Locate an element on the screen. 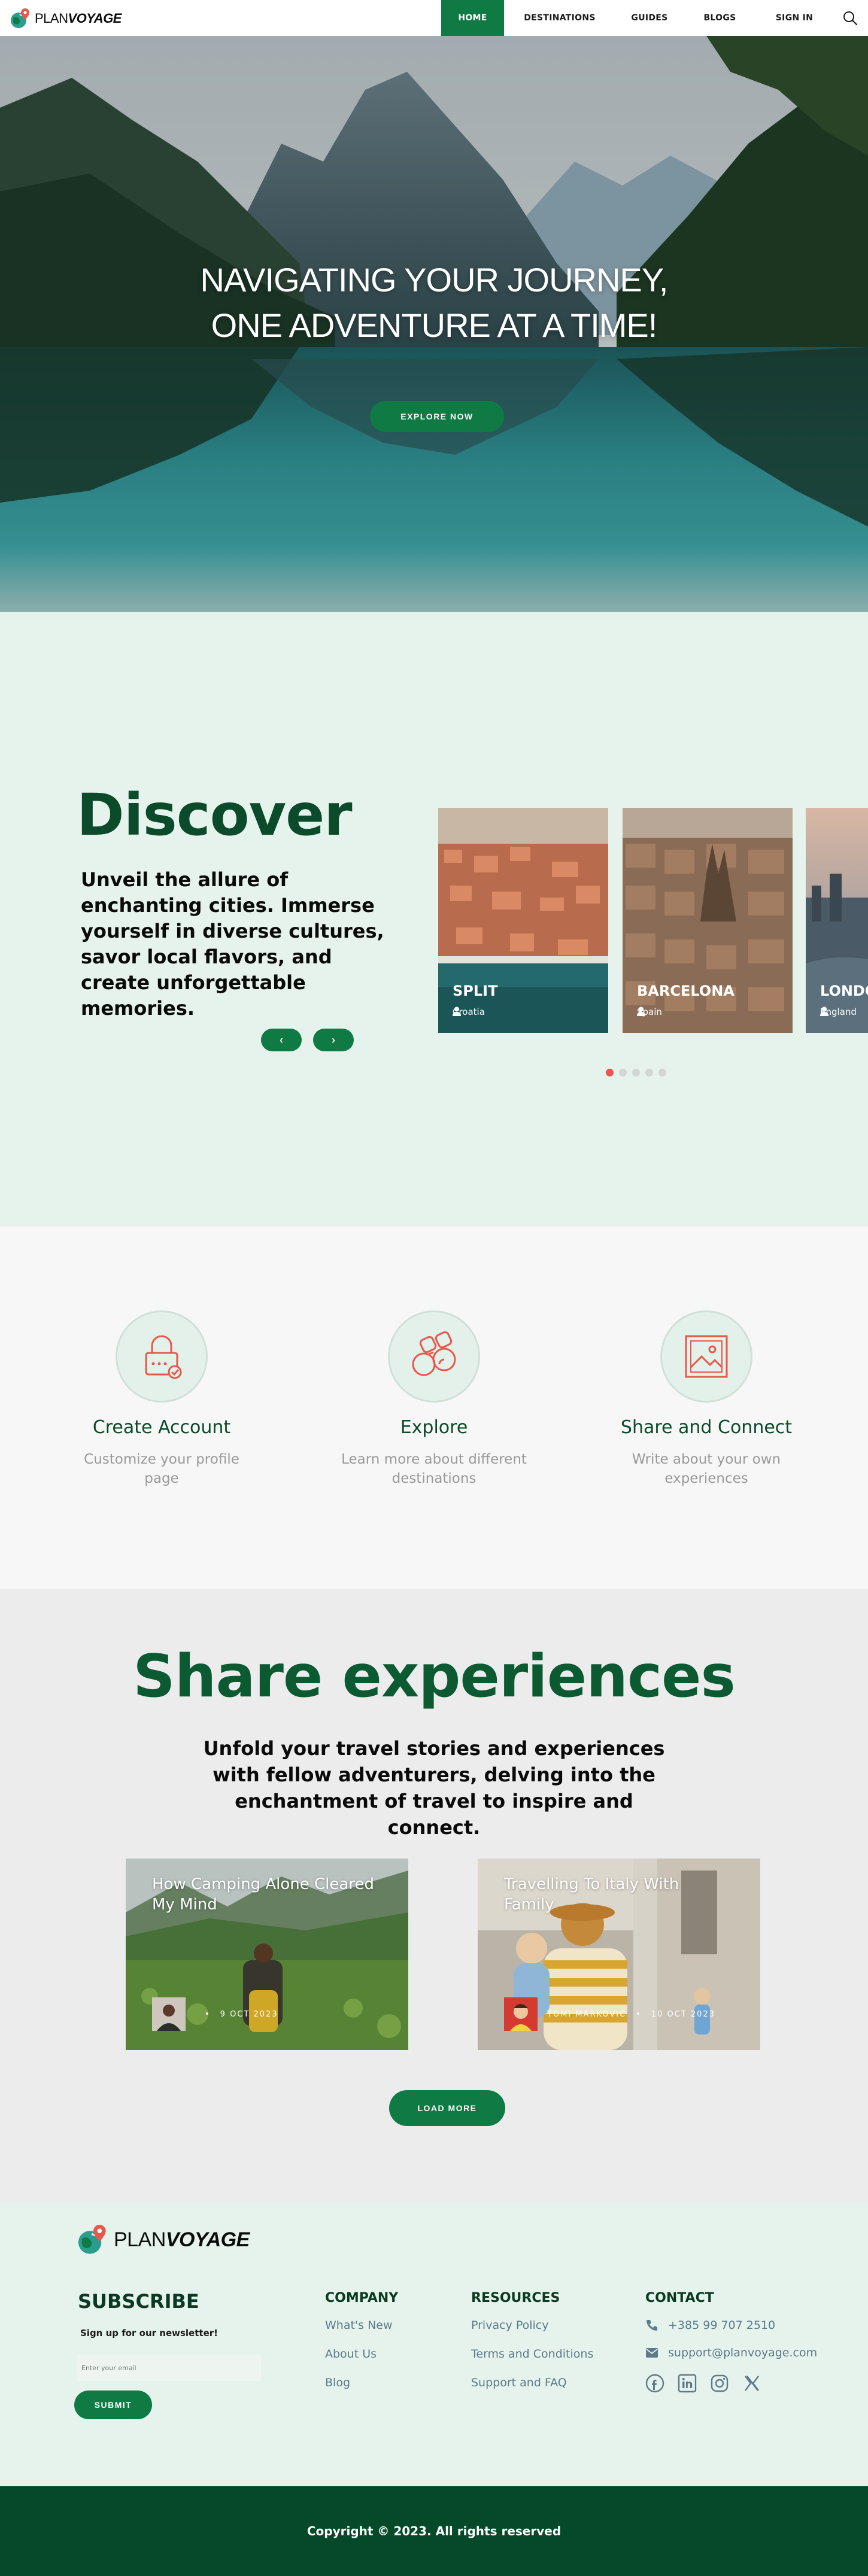 This screenshot has width=868, height=2576. mail-icon is located at coordinates (652, 2353).